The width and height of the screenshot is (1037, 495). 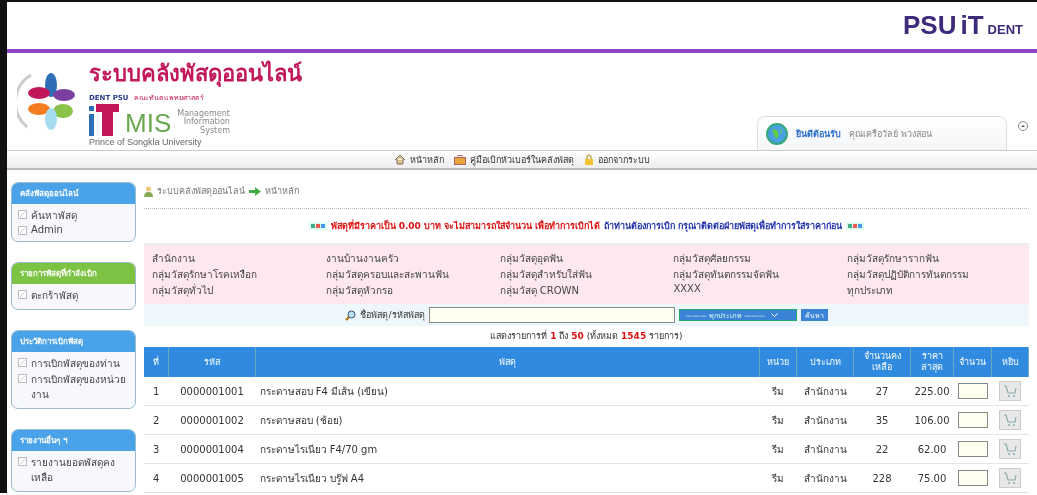 What do you see at coordinates (47, 229) in the screenshot?
I see `sidebar-item: Admin` at bounding box center [47, 229].